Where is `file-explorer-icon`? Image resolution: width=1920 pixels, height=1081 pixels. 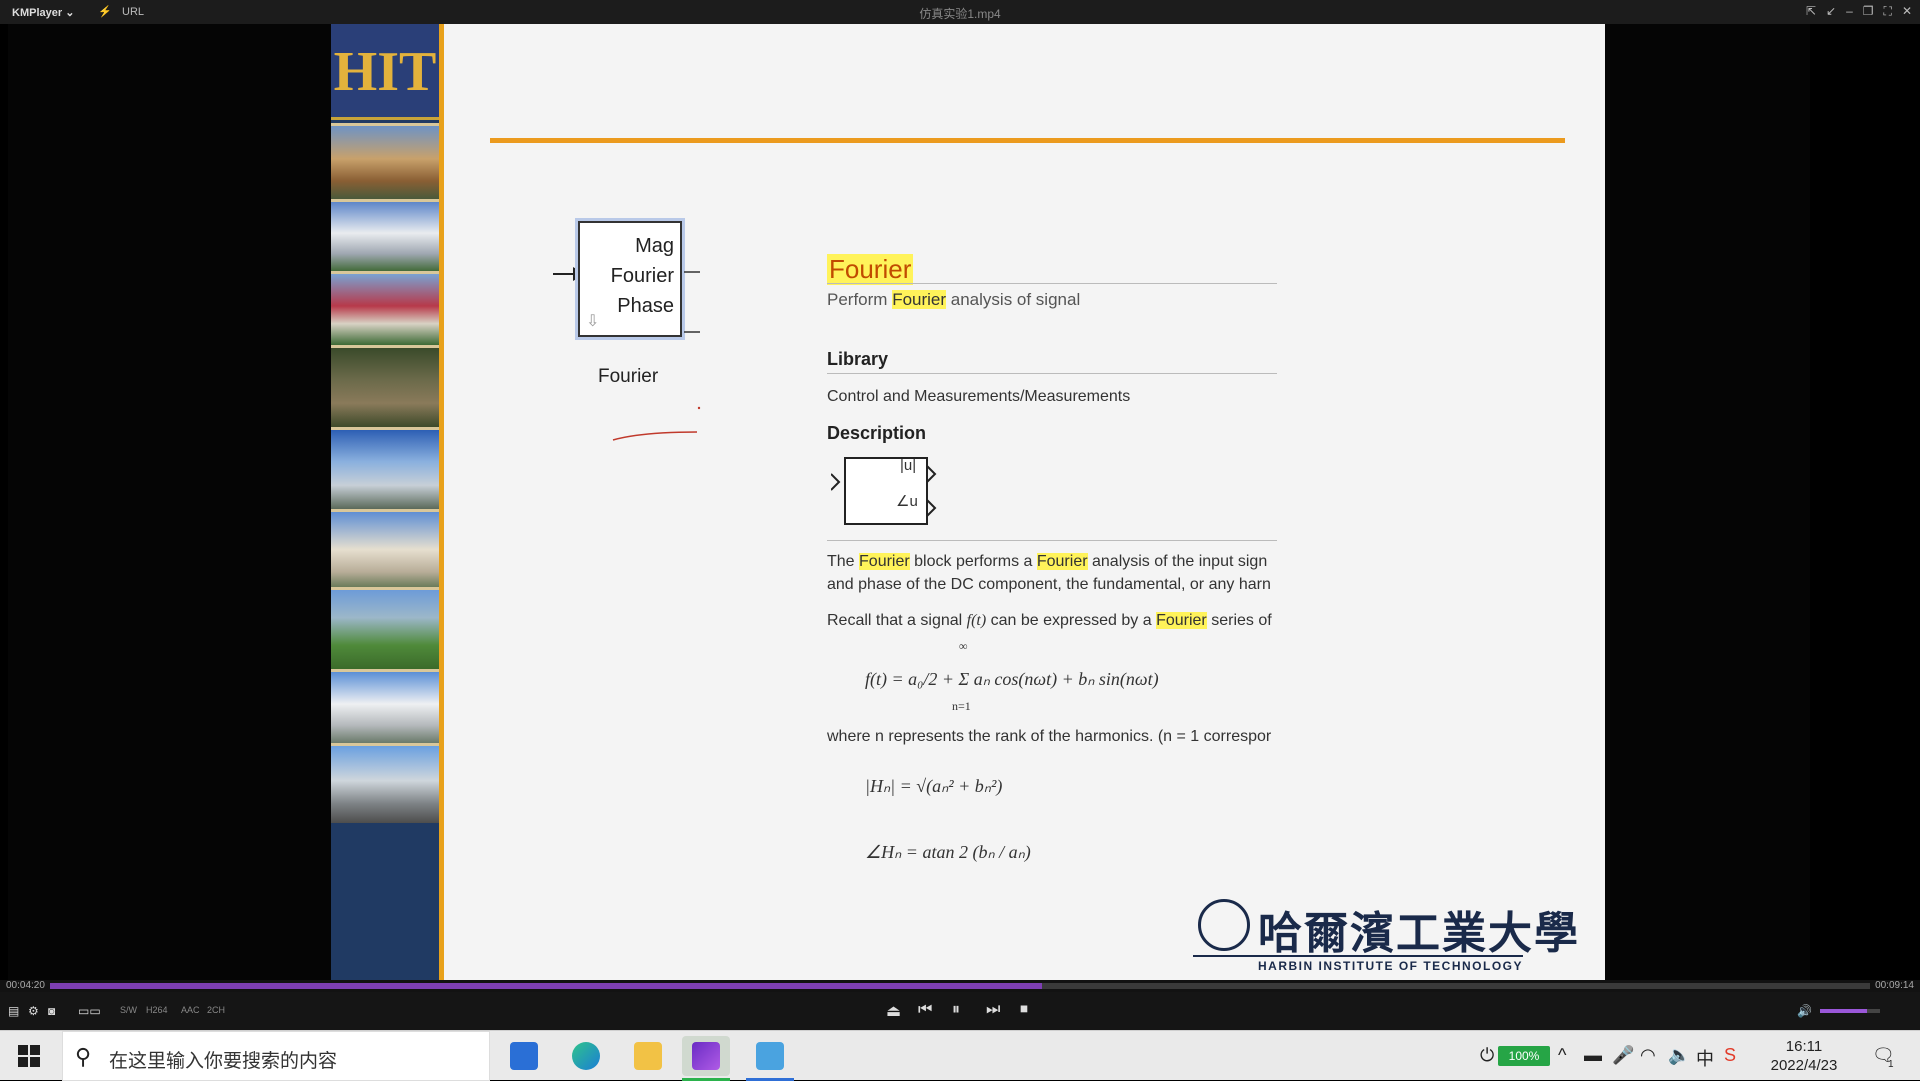 file-explorer-icon is located at coordinates (648, 1056).